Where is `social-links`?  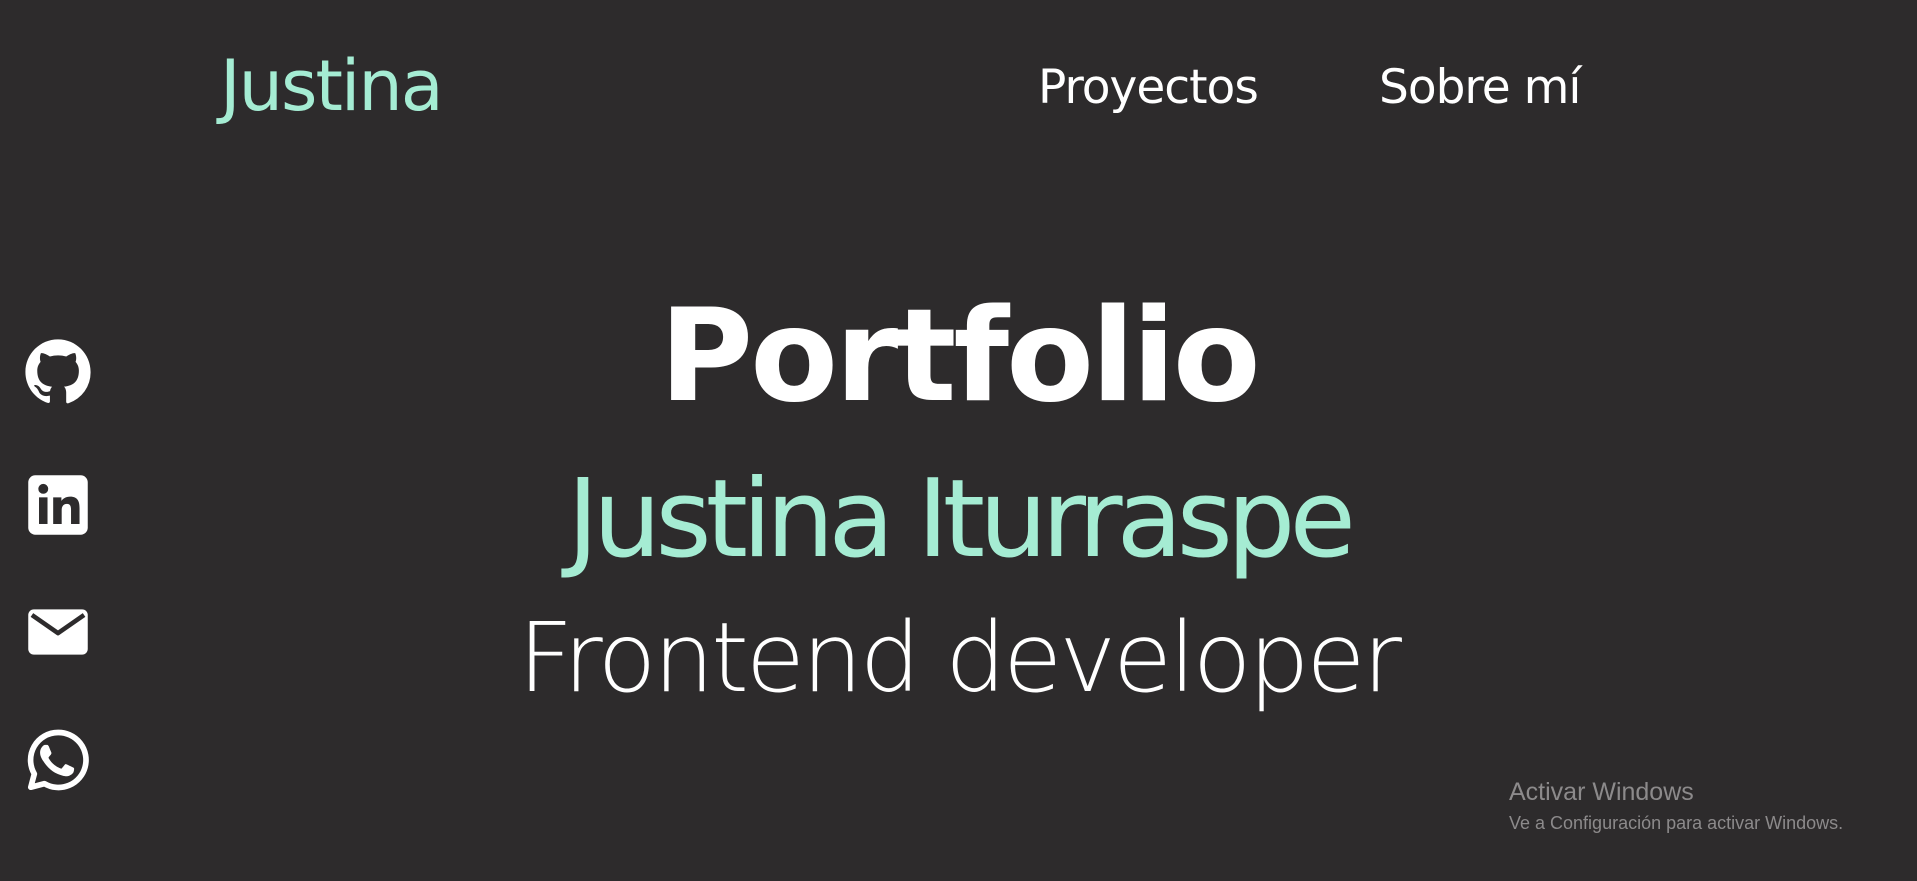
social-links is located at coordinates (58, 440).